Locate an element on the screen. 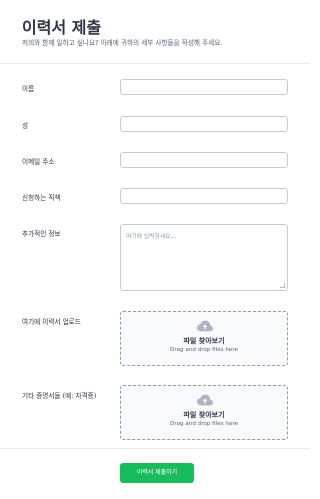 The height and width of the screenshot is (499, 320). email-label: 이메일 주소 is located at coordinates (38, 162).